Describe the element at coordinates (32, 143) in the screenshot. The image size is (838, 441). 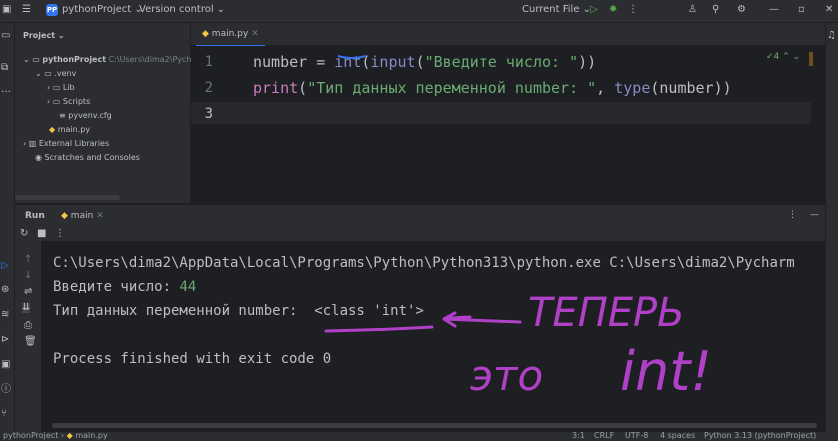
I see `library-icon: ▥` at that location.